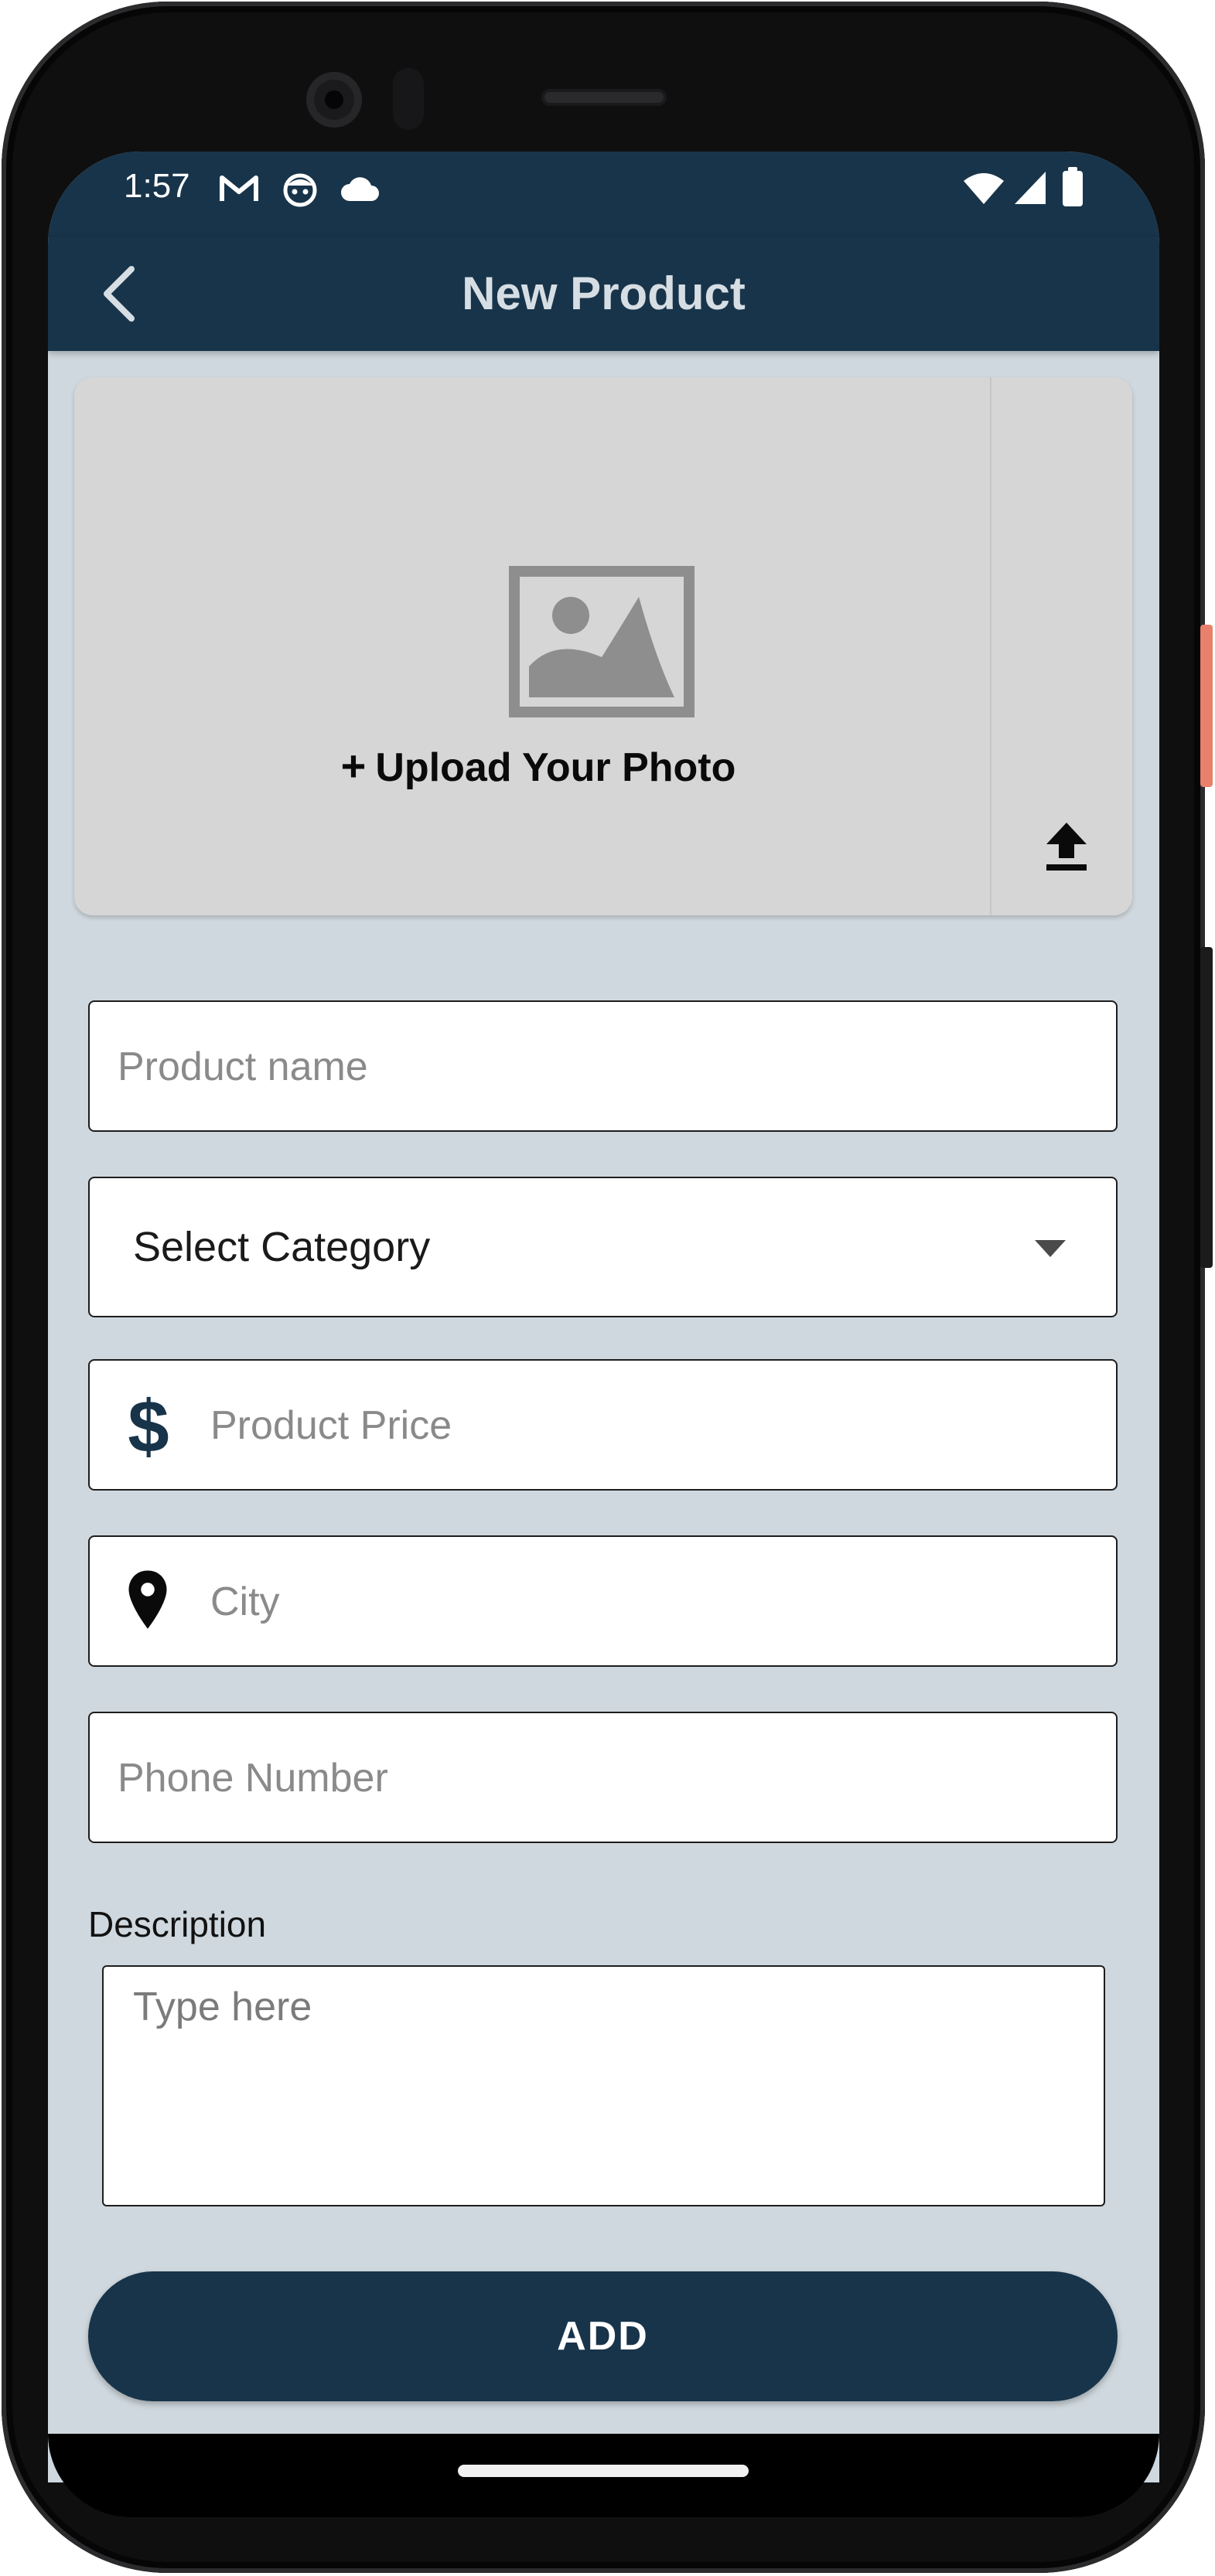 Image resolution: width=1215 pixels, height=2576 pixels. I want to click on app-bar: New Product, so click(603, 294).